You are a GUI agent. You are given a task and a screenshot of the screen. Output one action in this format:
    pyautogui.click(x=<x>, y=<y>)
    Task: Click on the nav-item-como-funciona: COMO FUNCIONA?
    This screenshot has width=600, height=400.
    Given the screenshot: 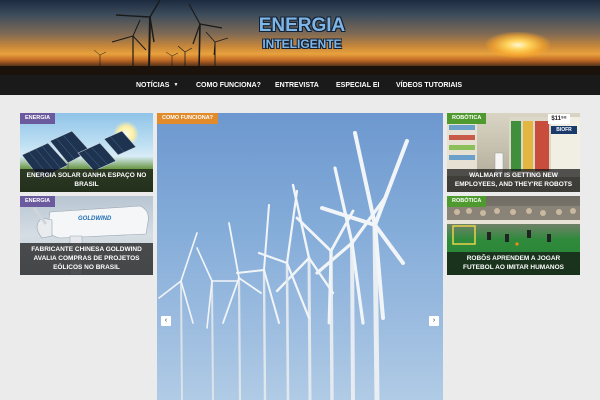 What is the action you would take?
    pyautogui.click(x=228, y=85)
    